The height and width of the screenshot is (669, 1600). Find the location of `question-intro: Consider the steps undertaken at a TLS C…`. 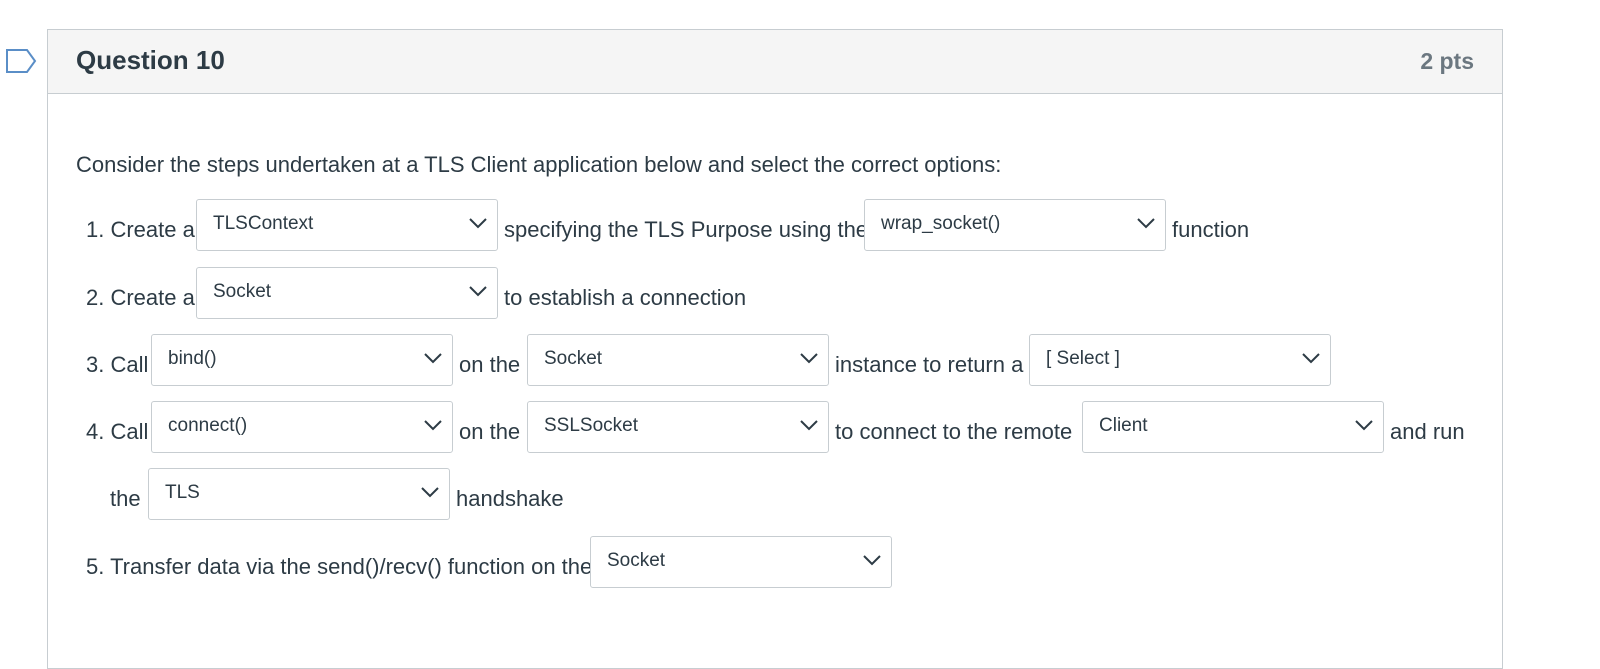

question-intro: Consider the steps undertaken at a TLS C… is located at coordinates (539, 164).